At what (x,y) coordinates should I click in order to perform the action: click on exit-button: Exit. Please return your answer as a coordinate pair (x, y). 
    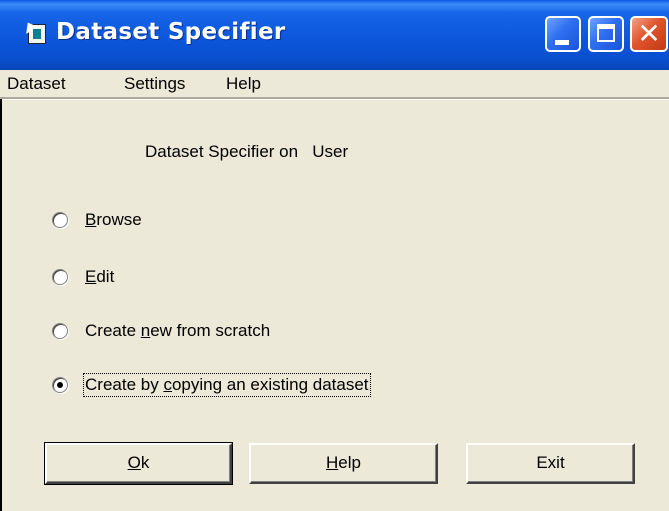
    Looking at the image, I should click on (550, 463).